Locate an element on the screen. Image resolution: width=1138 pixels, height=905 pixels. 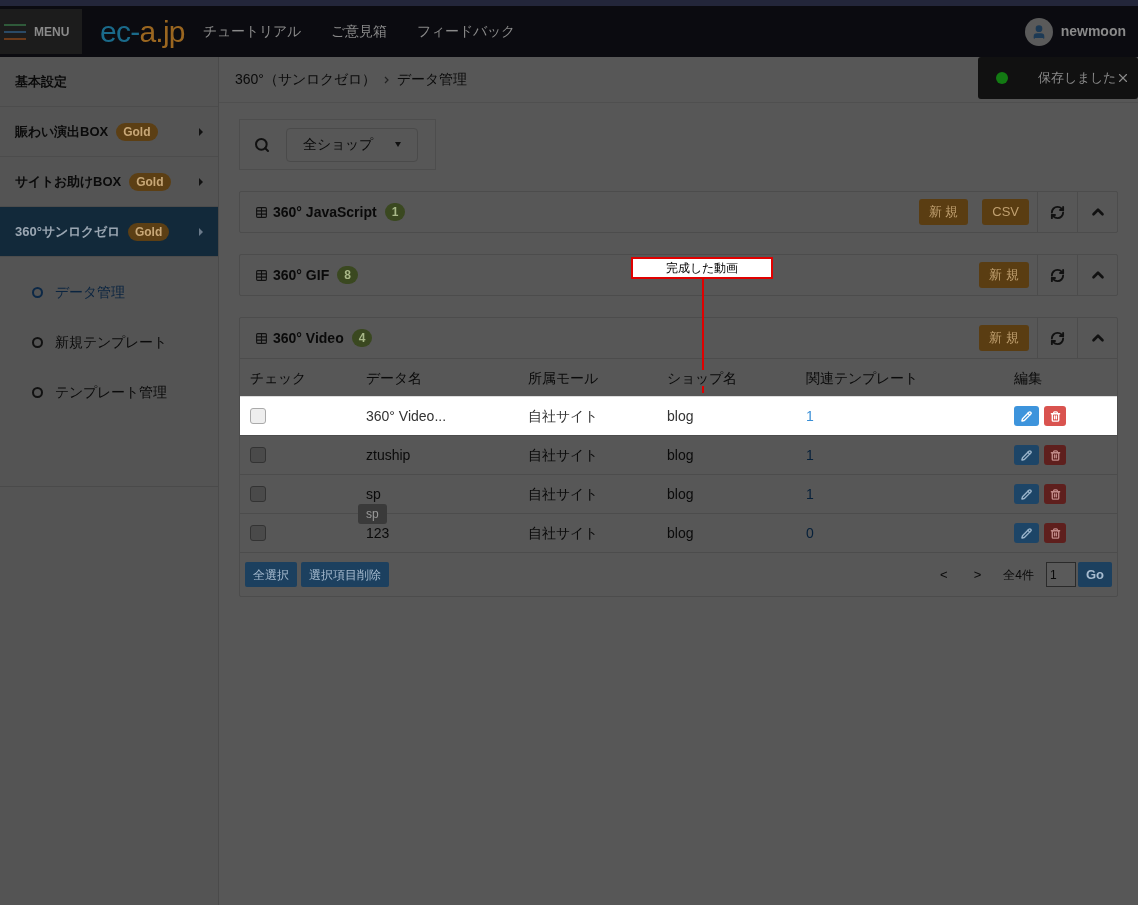
column-header: チェック is located at coordinates (278, 377).